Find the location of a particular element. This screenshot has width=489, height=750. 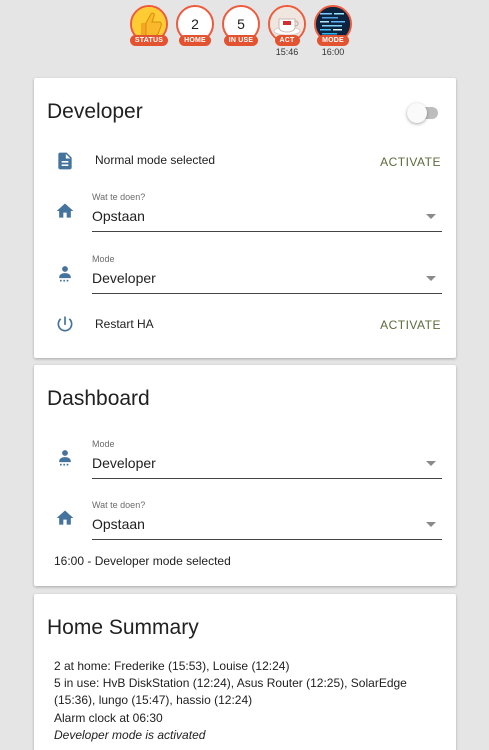

mode-select: Mode Developer is located at coordinates (267, 274).